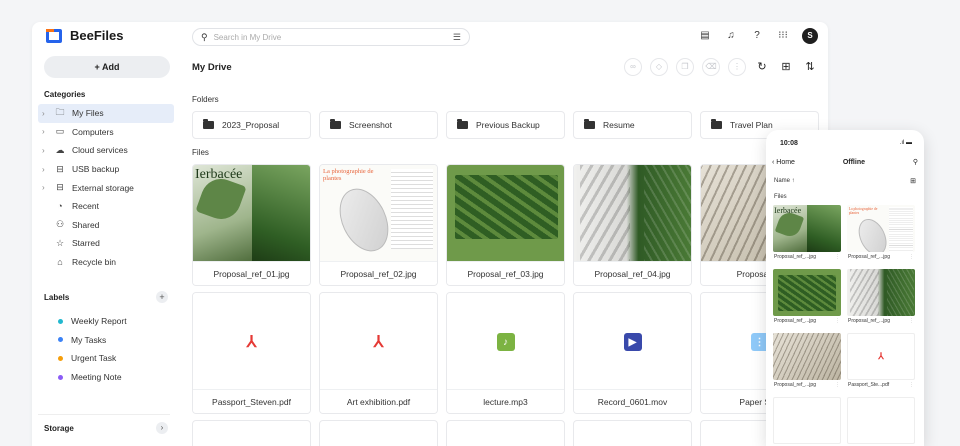  I want to click on sidebar-item-label: My Files, so click(88, 113).